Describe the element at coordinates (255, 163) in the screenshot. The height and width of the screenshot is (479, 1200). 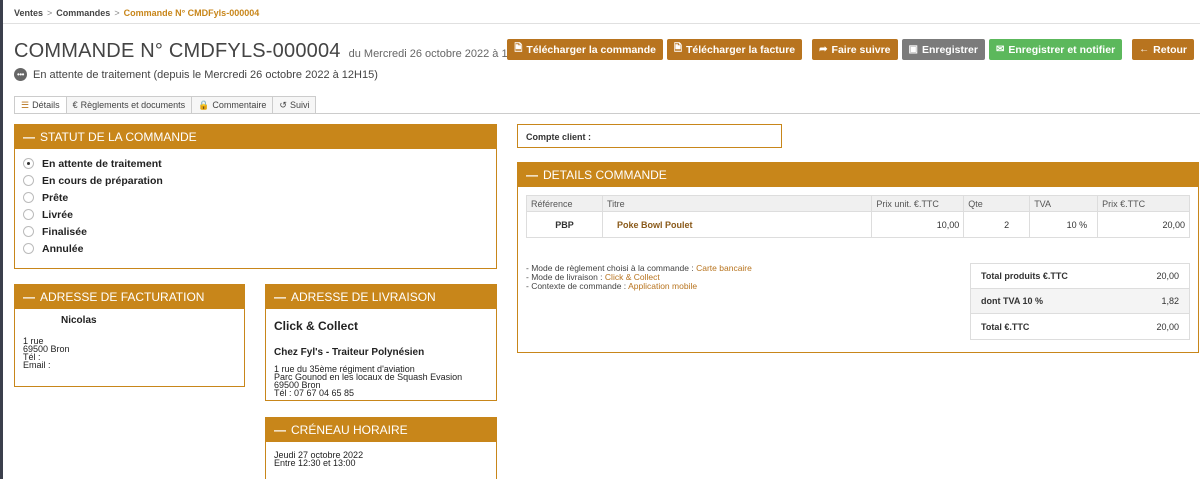
I see `status-option-pending: En attente de traitement` at that location.